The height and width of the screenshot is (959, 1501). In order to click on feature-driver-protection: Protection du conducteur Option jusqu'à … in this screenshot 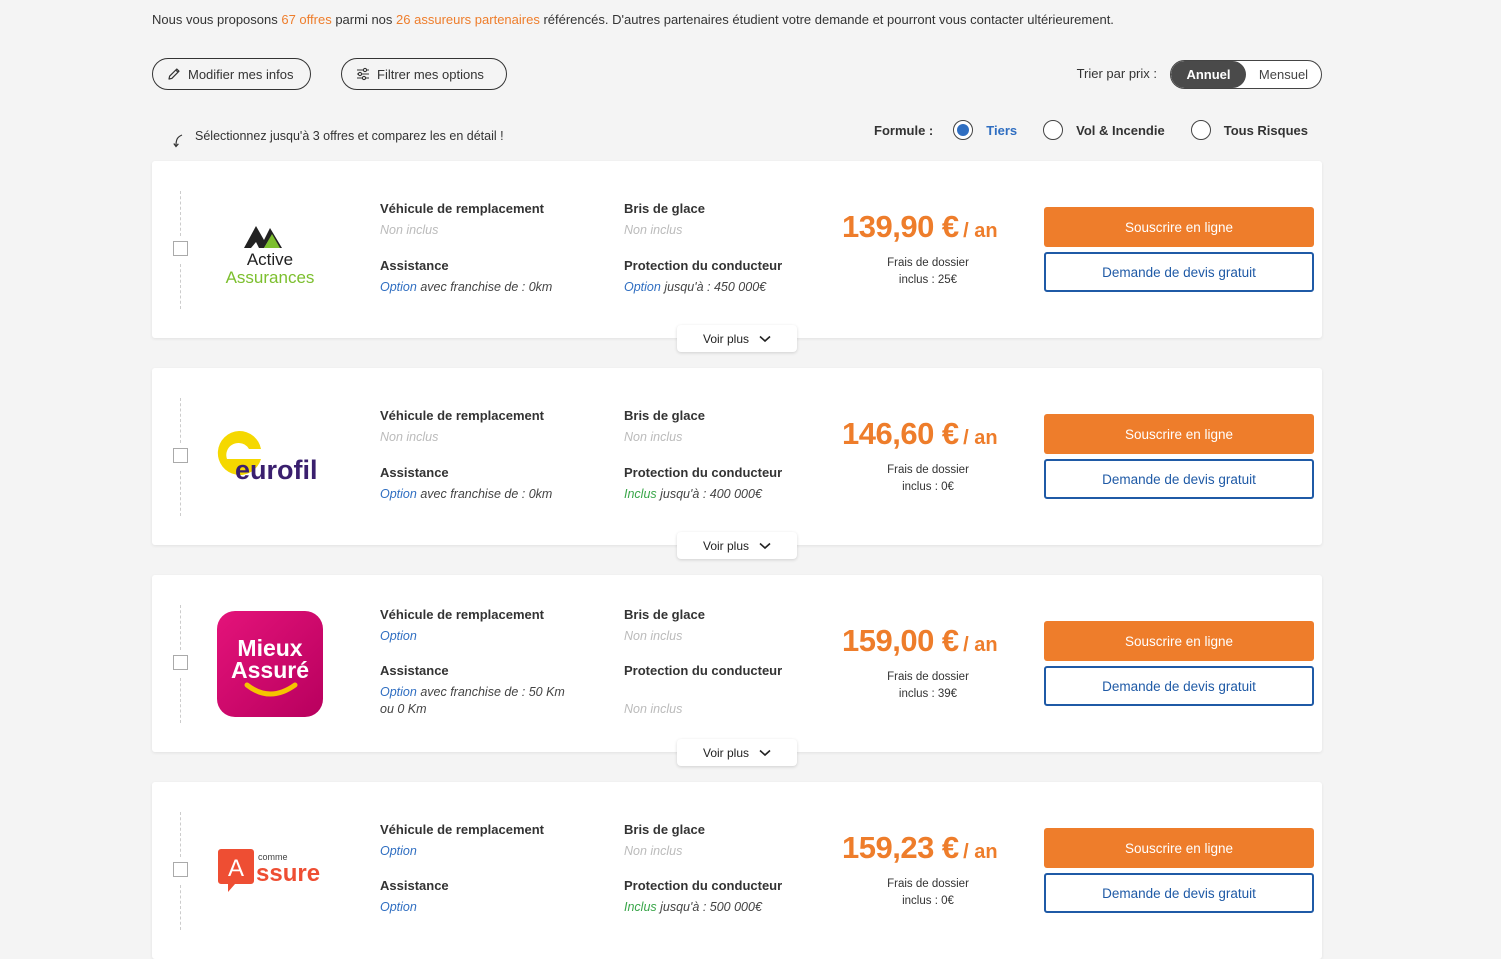, I will do `click(703, 276)`.